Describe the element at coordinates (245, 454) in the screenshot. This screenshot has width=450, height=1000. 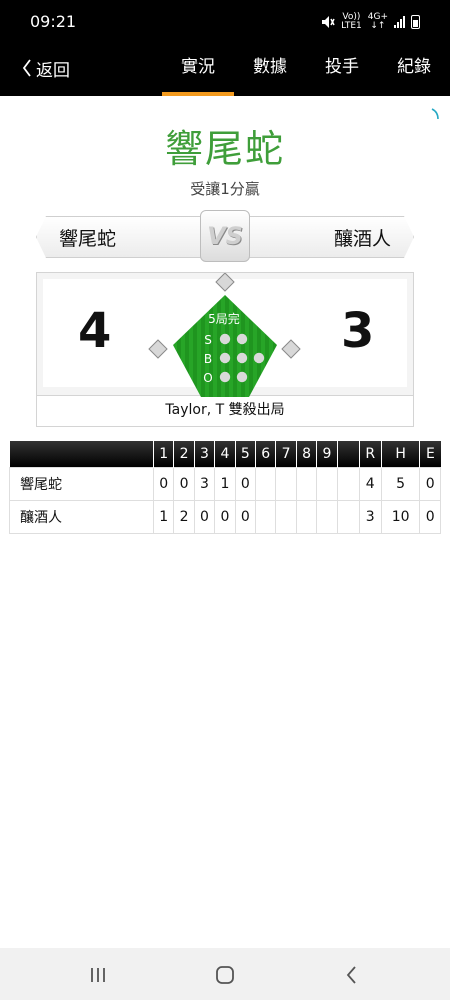
I see `column-header: 5` at that location.